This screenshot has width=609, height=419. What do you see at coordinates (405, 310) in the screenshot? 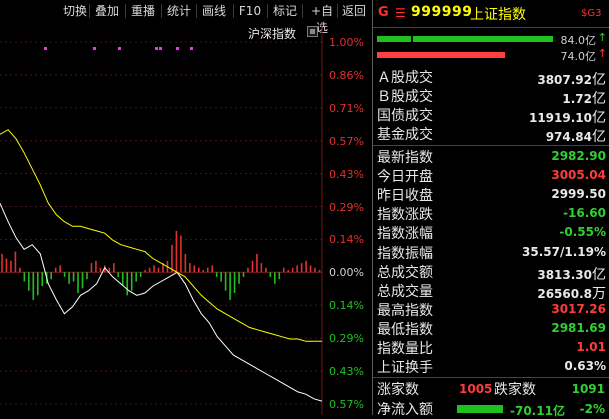
I see `stat-label: 最高指数` at bounding box center [405, 310].